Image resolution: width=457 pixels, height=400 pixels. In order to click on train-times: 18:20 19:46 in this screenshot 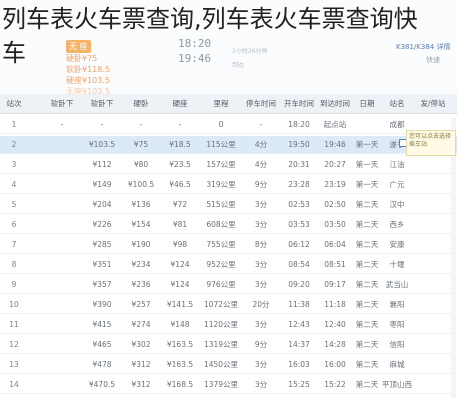, I will do `click(194, 51)`.